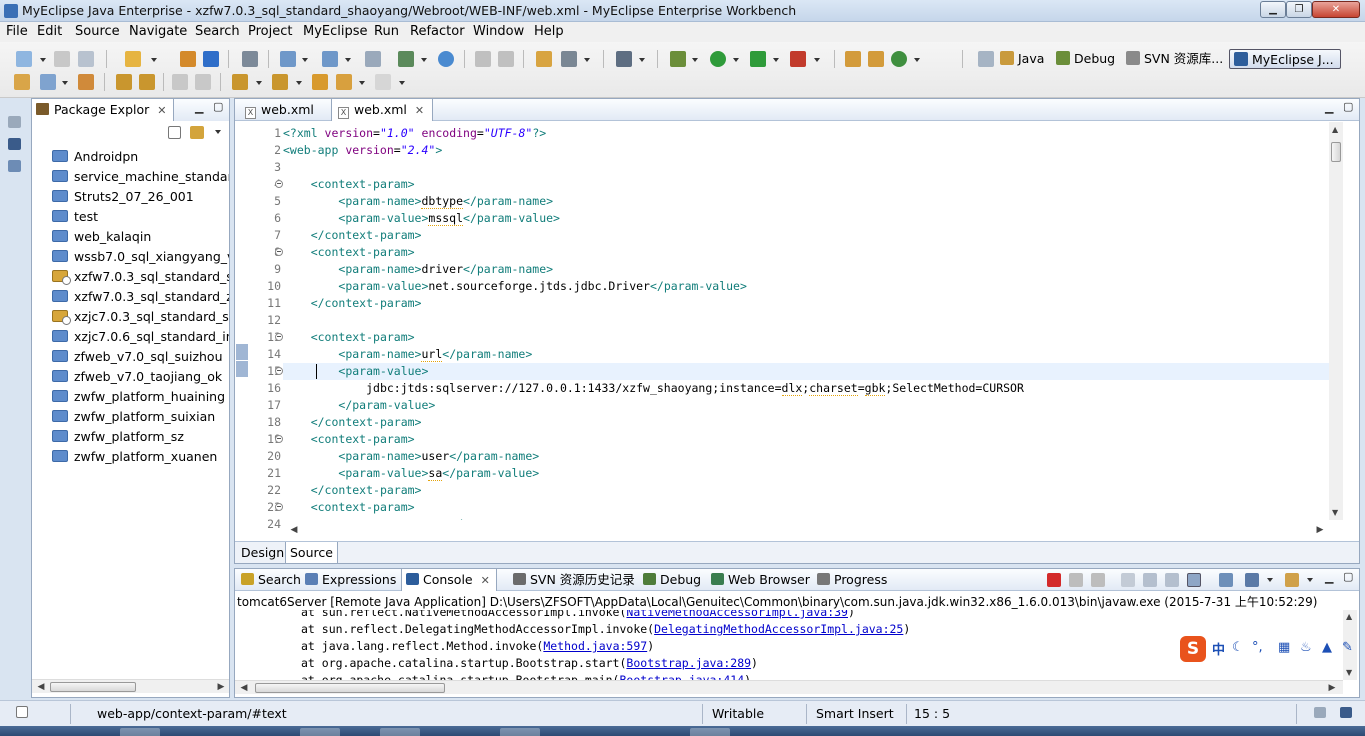  Describe the element at coordinates (817, 60) in the screenshot. I see `coverage-dropdown-icon` at that location.